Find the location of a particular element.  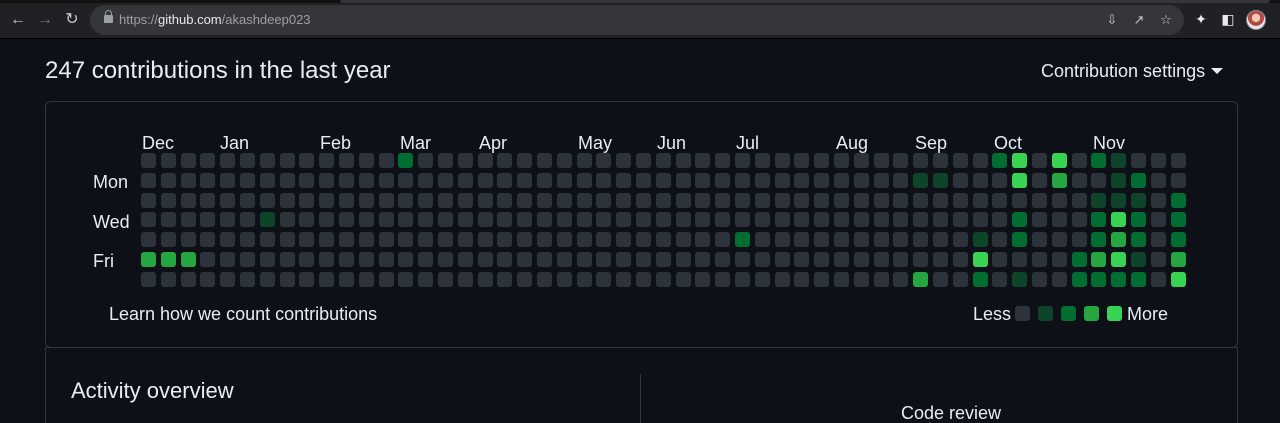

address-bar: https://github.com/akashdeep023 ⇩ ↗ ☆ is located at coordinates (637, 20).